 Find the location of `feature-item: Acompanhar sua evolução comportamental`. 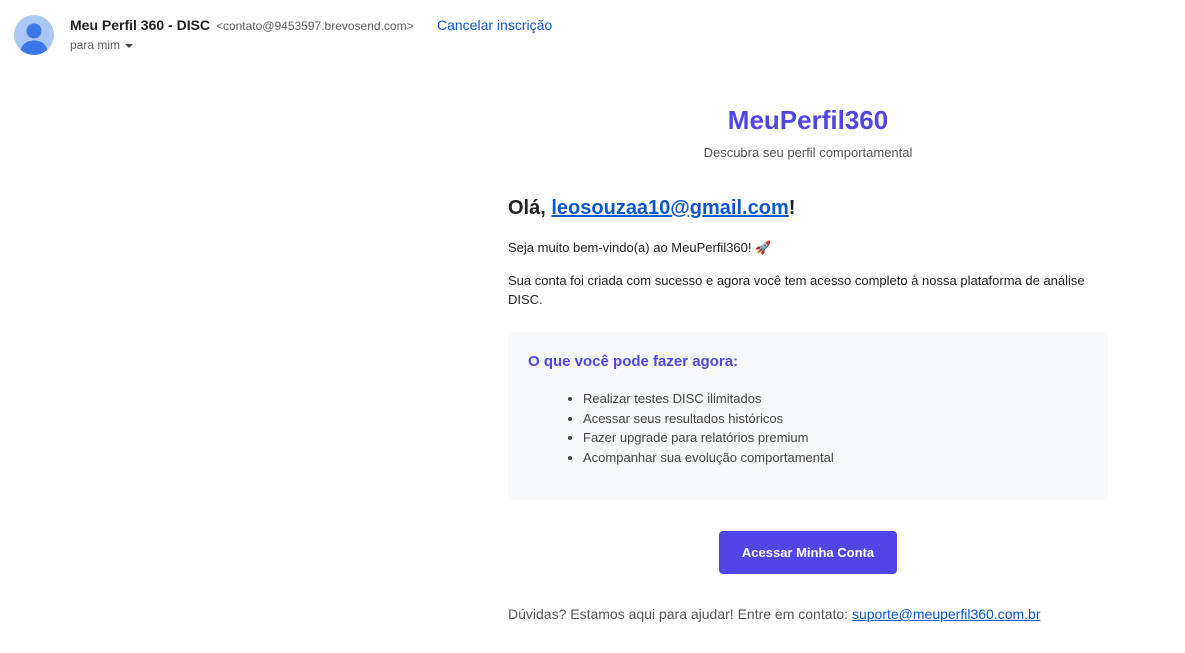

feature-item: Acompanhar sua evolução comportamental is located at coordinates (701, 458).